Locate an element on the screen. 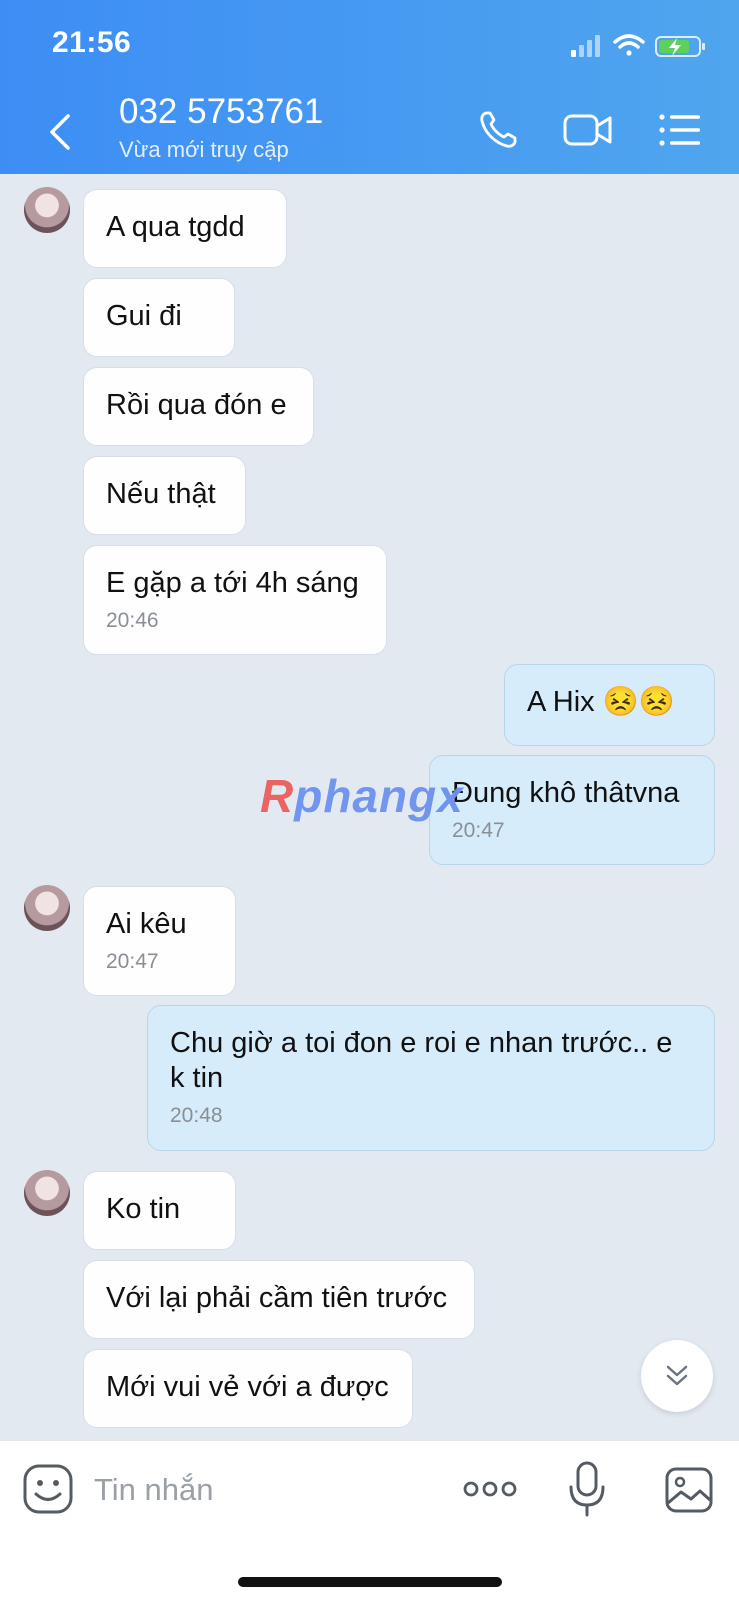 Image resolution: width=739 pixels, height=1601 pixels. incoming-message: Mới vui vẻ với a được is located at coordinates (248, 1388).